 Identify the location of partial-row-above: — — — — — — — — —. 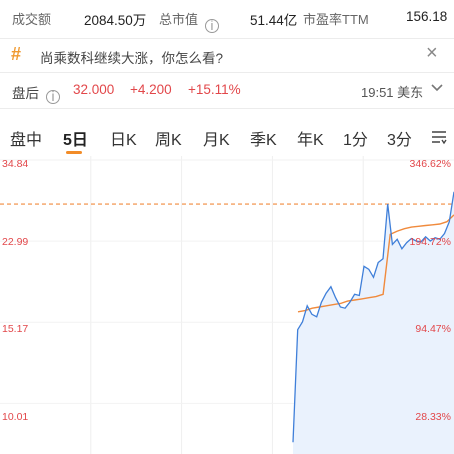
(227, 1).